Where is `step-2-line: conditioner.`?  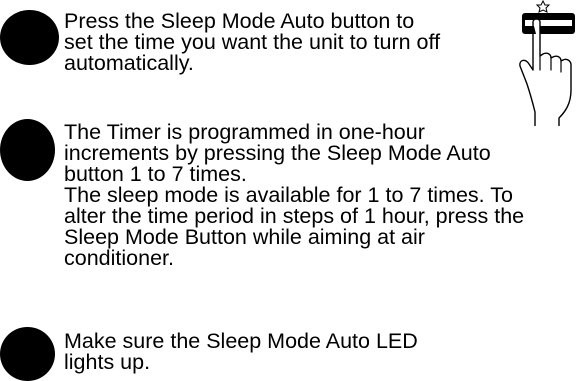
step-2-line: conditioner. is located at coordinates (119, 258).